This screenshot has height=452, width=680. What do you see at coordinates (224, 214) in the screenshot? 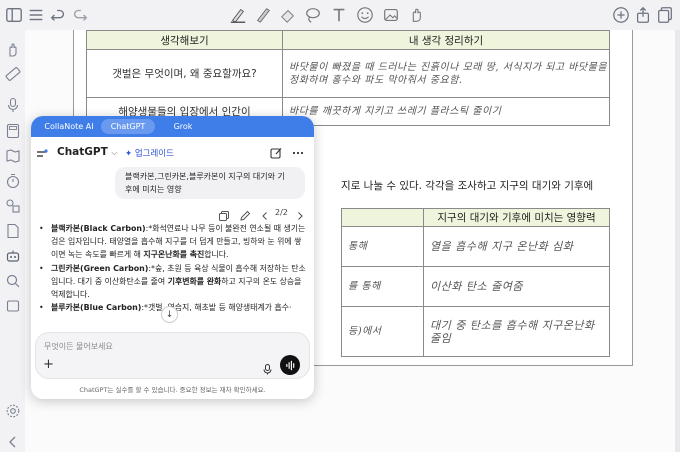
I see `copy-icon` at bounding box center [224, 214].